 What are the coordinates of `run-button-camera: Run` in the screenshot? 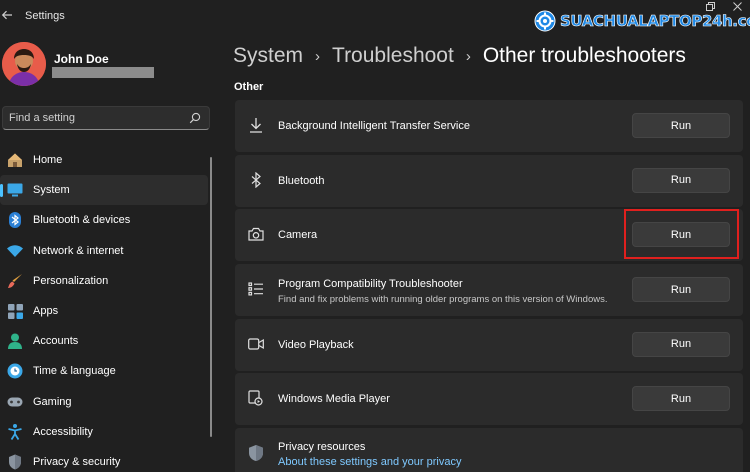 It's located at (681, 235).